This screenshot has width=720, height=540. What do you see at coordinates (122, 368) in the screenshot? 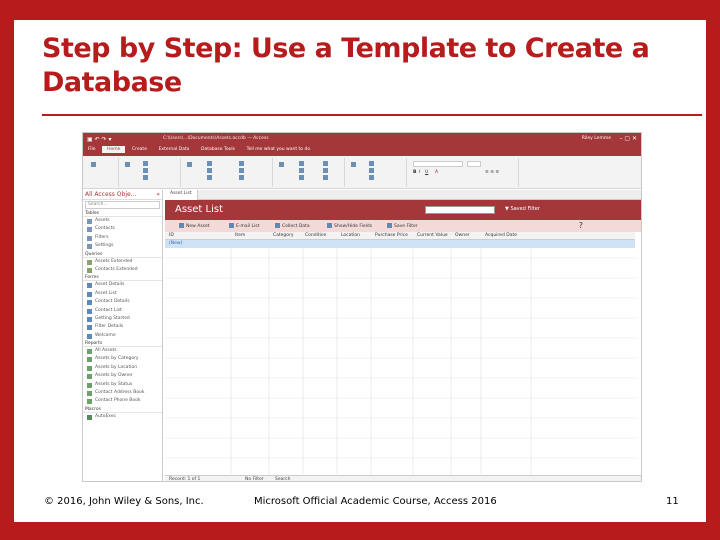
I see `nav-report-item: Assets by Location` at bounding box center [122, 368].